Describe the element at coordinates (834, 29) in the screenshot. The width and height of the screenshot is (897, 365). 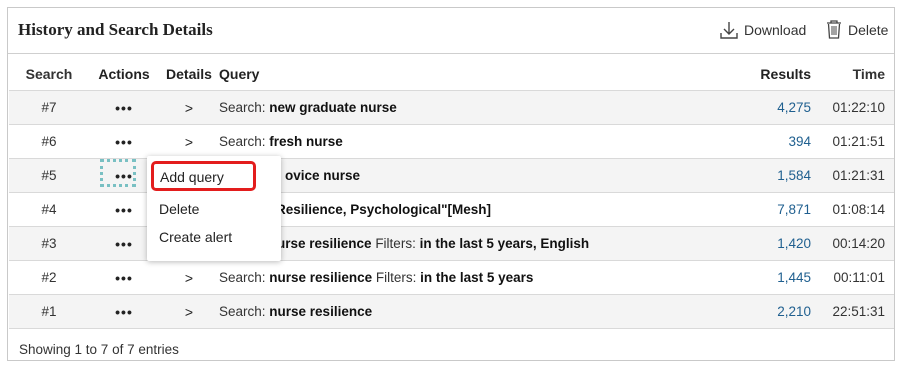
I see `trash-icon` at that location.